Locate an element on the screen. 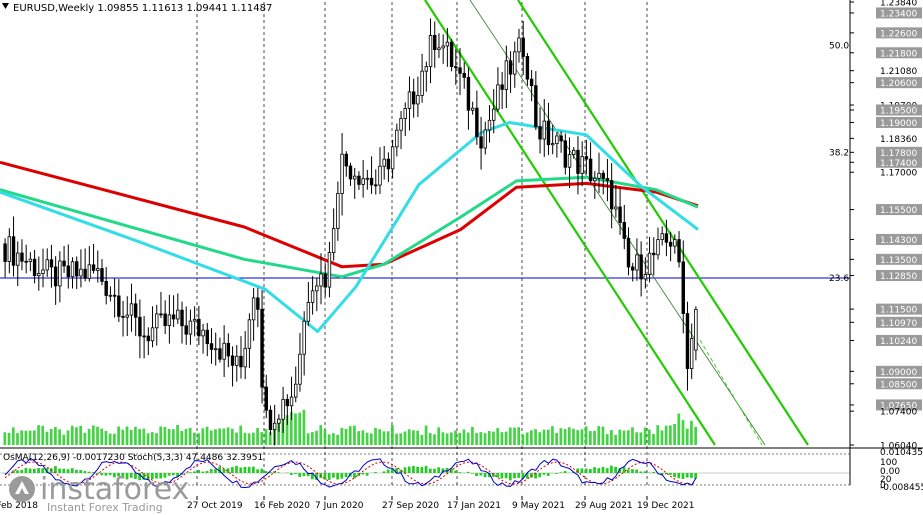 This screenshot has width=923, height=515. date-label: 19 Dec 2021 is located at coordinates (666, 506).